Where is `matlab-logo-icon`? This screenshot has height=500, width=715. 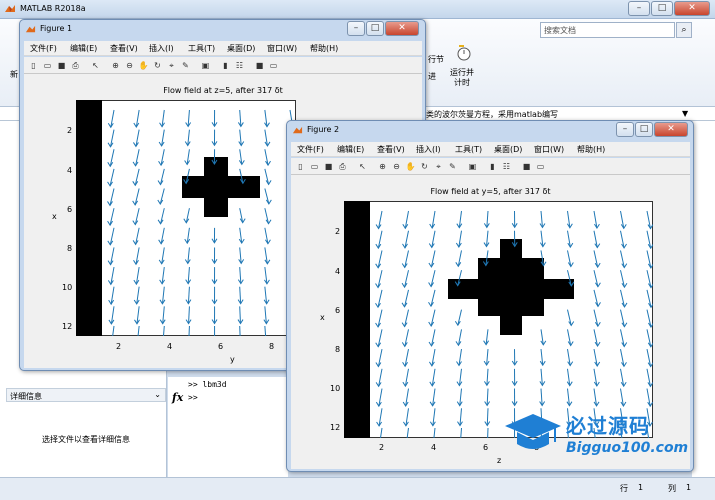 matlab-logo-icon is located at coordinates (297, 130).